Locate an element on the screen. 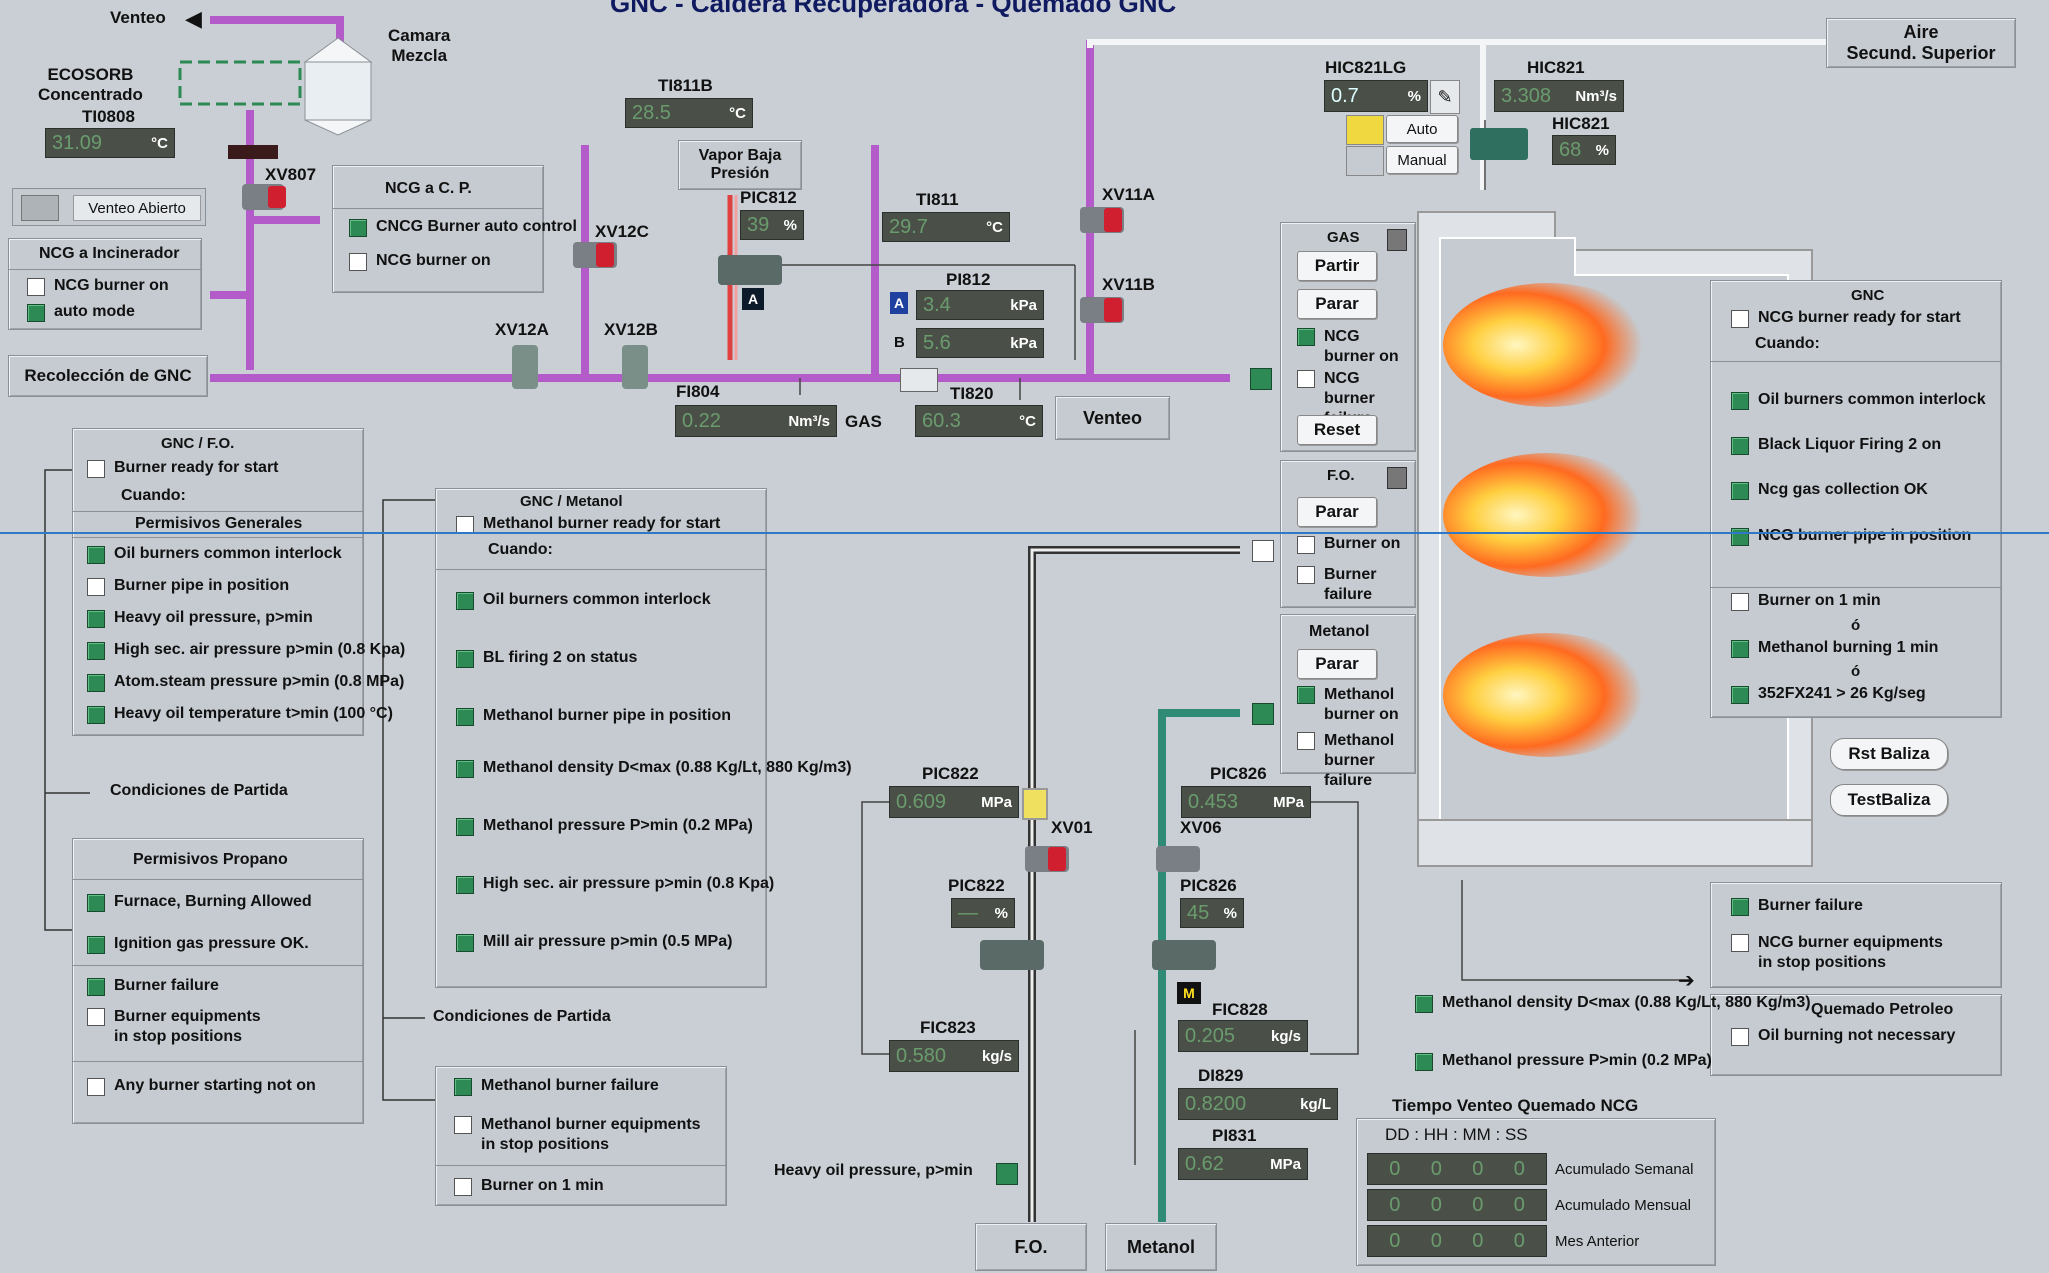 This screenshot has width=2049, height=1273. ncg-inc-row: NCG burner on is located at coordinates (98, 286).